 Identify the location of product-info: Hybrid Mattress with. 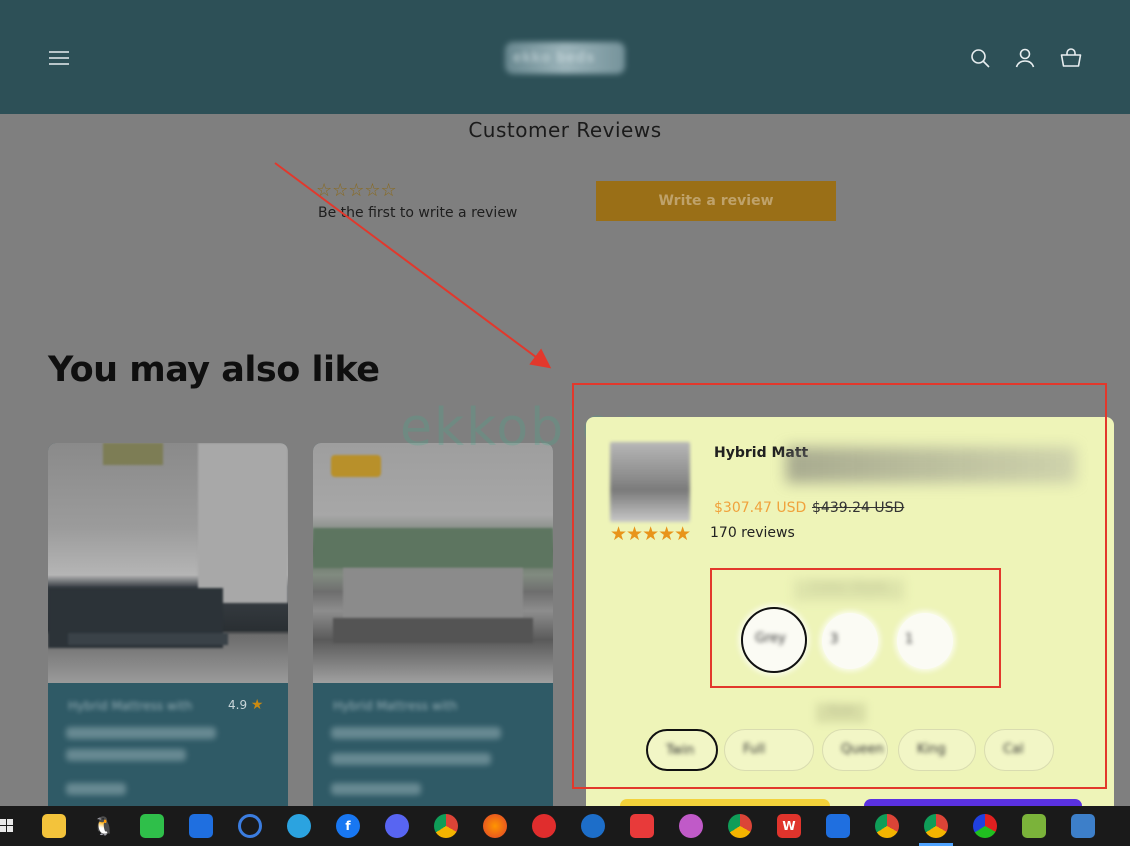
(433, 745).